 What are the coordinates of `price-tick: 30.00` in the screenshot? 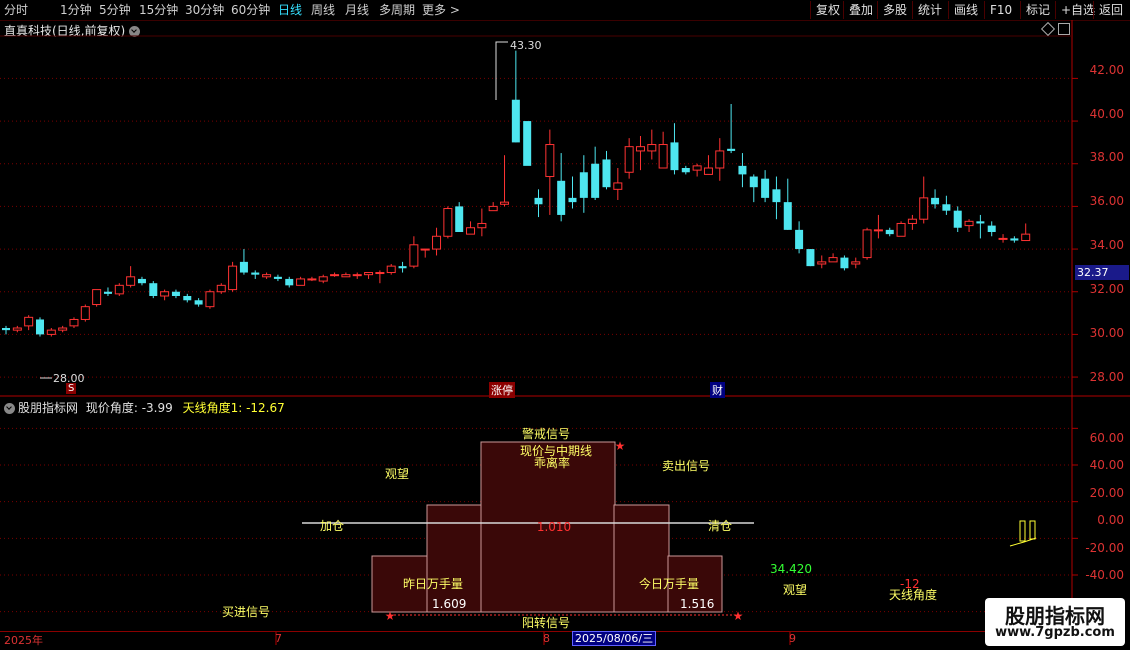 It's located at (1106, 333).